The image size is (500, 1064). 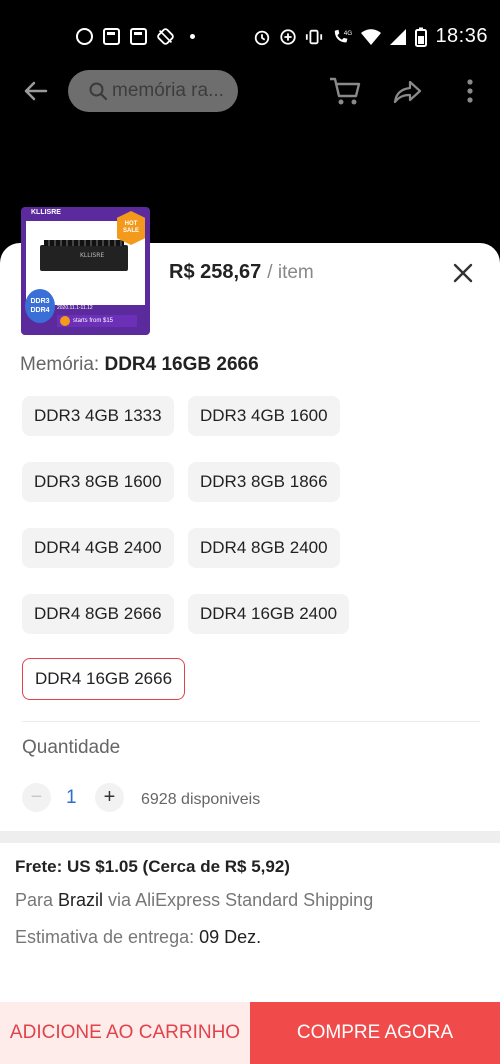 What do you see at coordinates (35, 91) in the screenshot?
I see `arrow-left-icon` at bounding box center [35, 91].